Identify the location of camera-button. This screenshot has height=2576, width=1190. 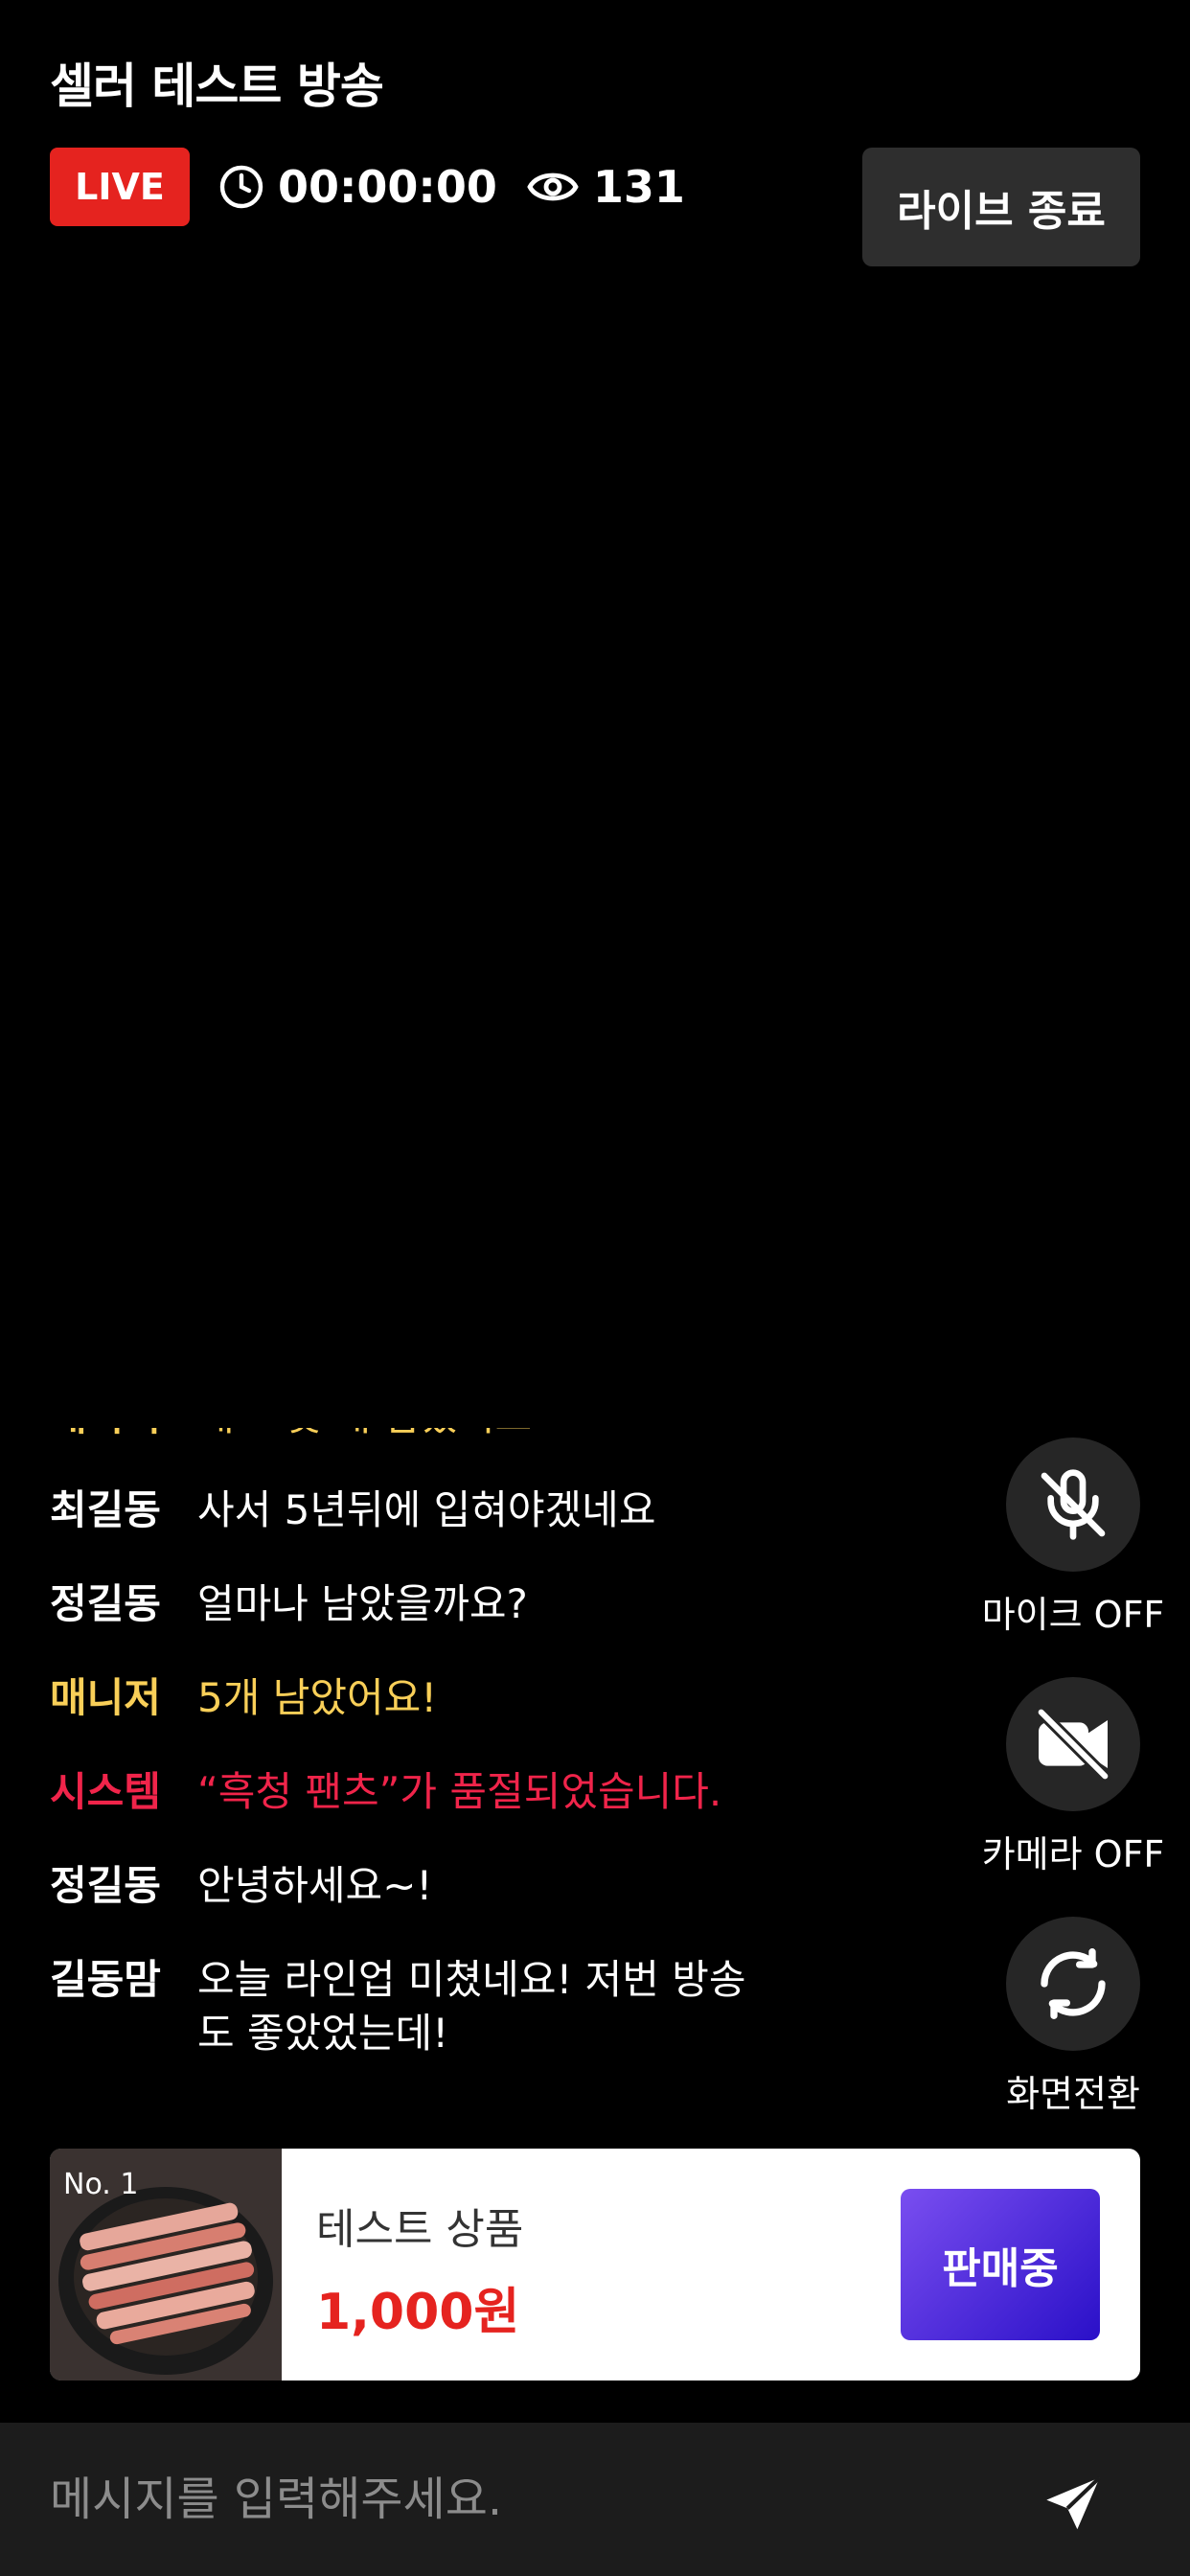
(1073, 1744).